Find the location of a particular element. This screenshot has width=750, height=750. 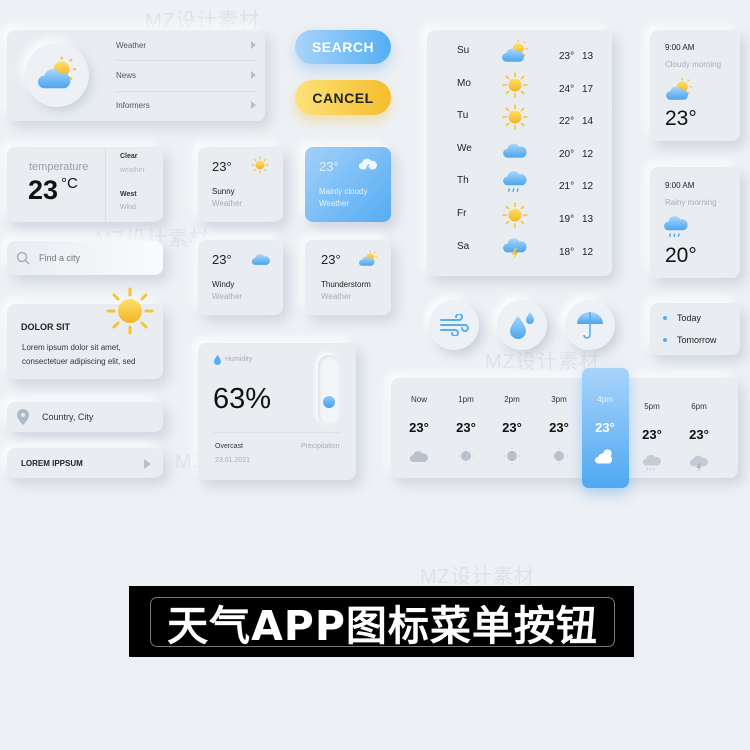

temperature-value: 23 °C is located at coordinates (53, 190).